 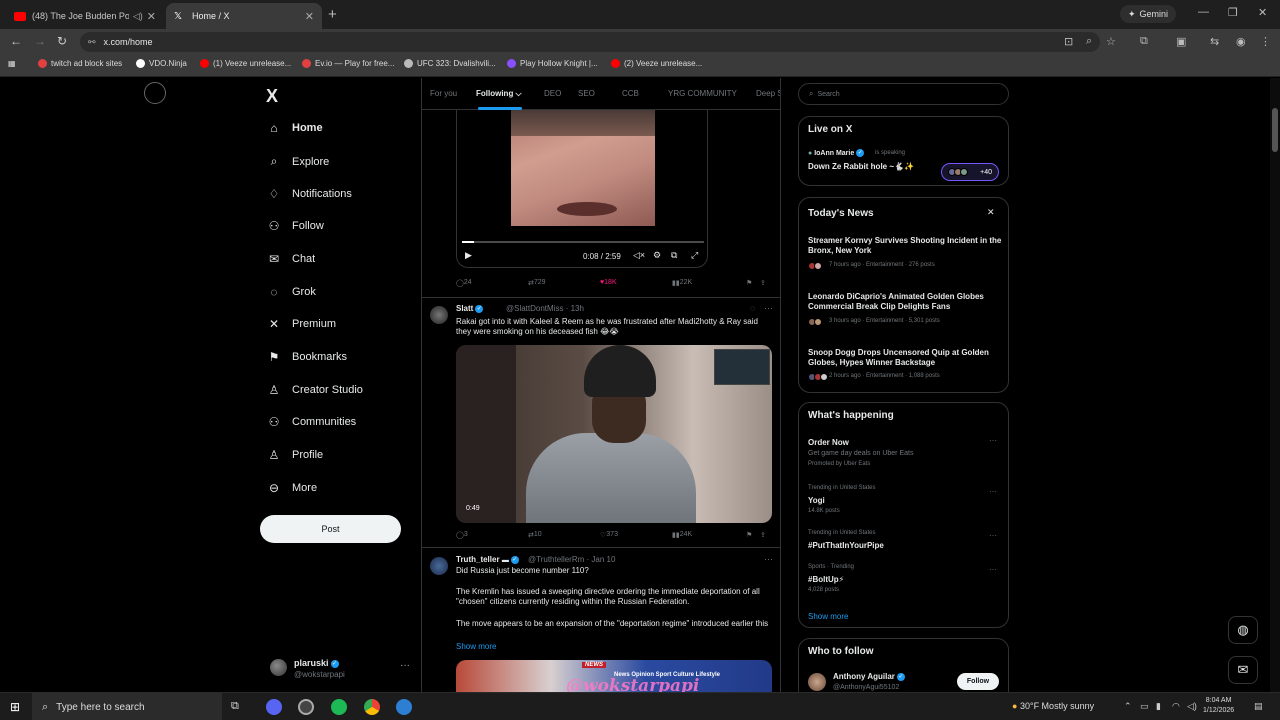 I want to click on pip-icon: ⧉, so click(x=674, y=255).